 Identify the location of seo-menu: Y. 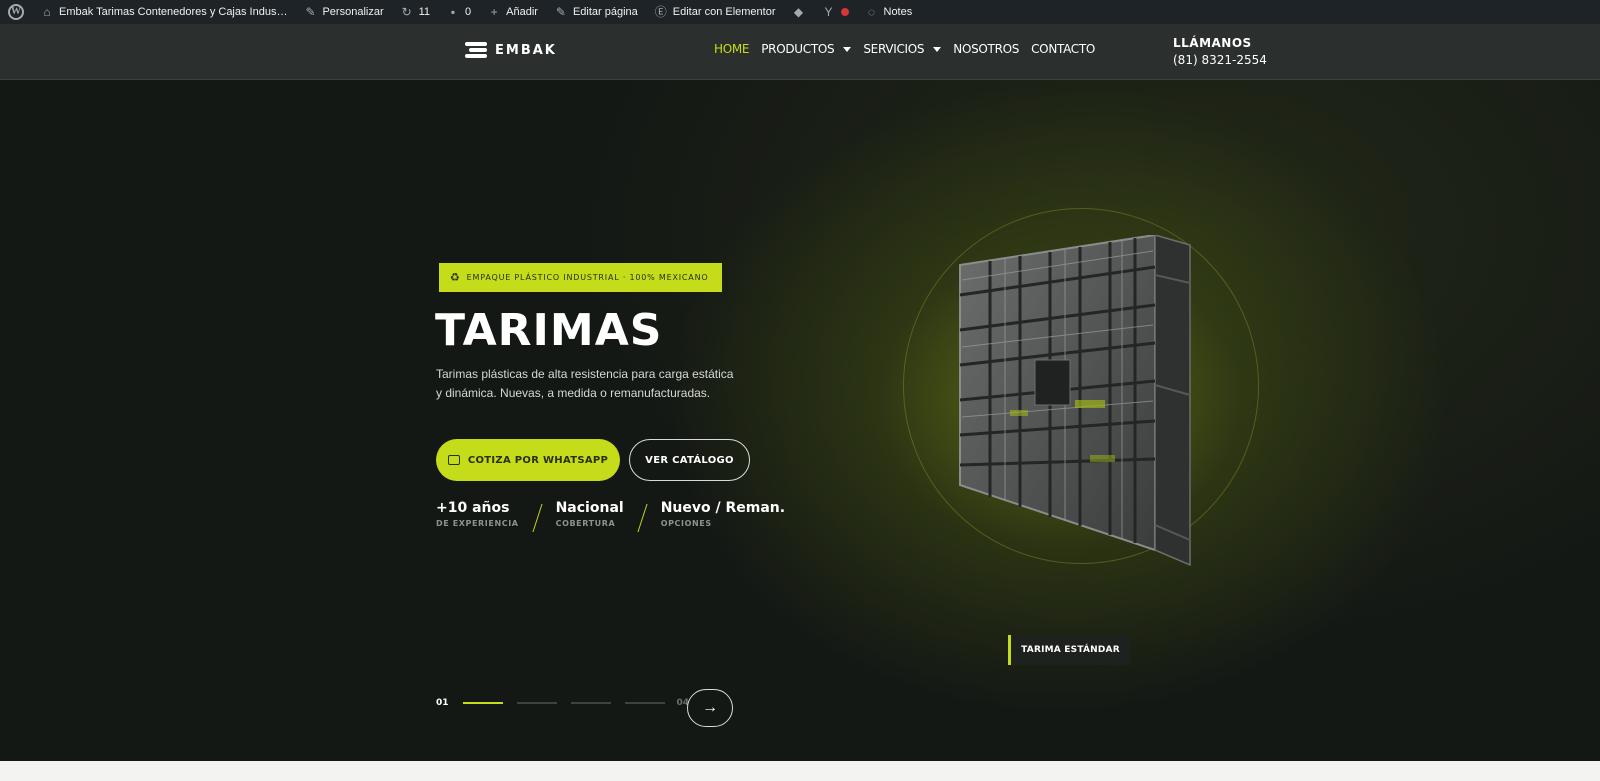
(835, 12).